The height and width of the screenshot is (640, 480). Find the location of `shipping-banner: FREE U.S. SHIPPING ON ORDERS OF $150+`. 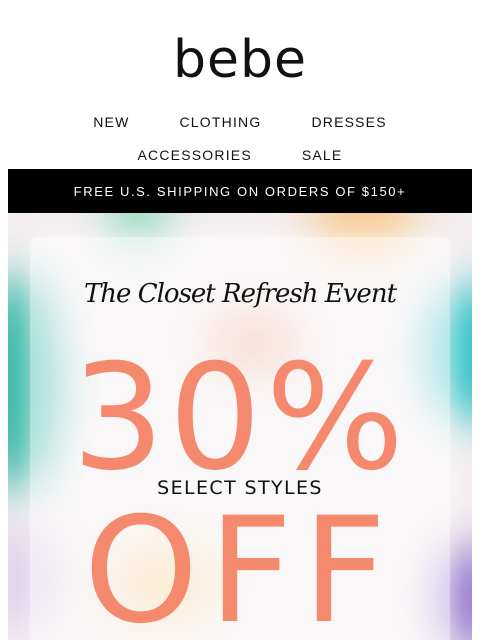

shipping-banner: FREE U.S. SHIPPING ON ORDERS OF $150+ is located at coordinates (240, 191).